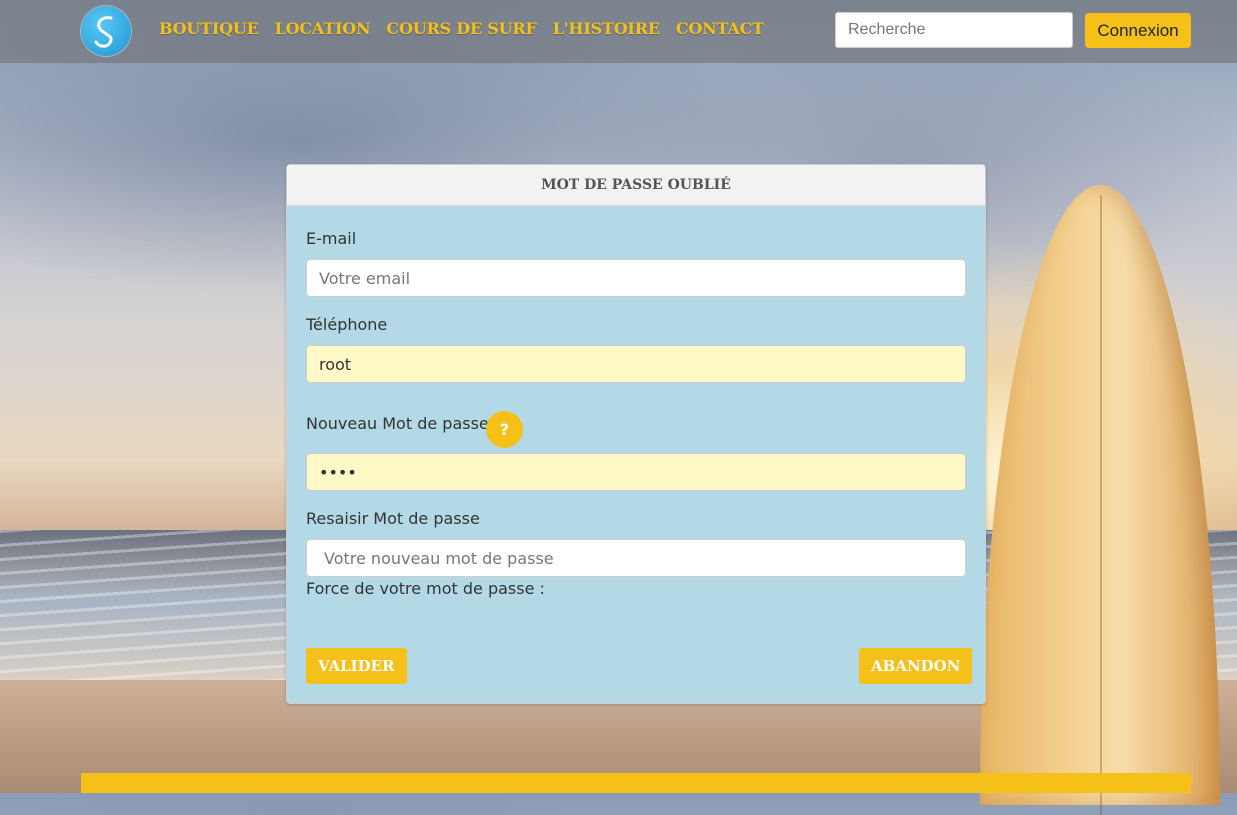 Image resolution: width=1237 pixels, height=815 pixels. I want to click on submit-button: VALIDER, so click(356, 666).